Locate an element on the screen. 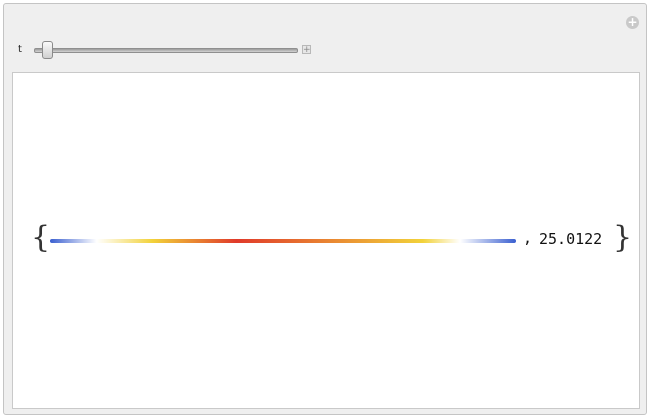 This screenshot has width=652, height=419. list-open-brace: { is located at coordinates (41, 237).